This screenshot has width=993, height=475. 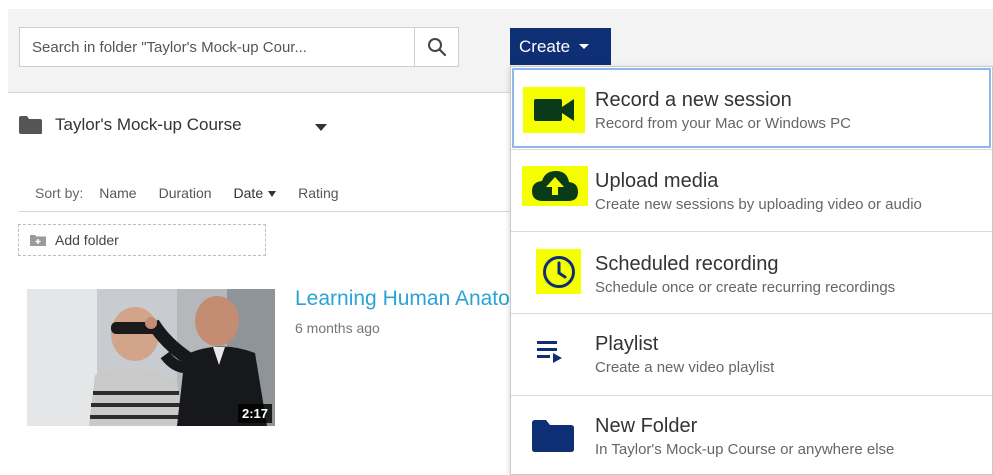 I want to click on add-folder-button: Add folder, so click(x=142, y=240).